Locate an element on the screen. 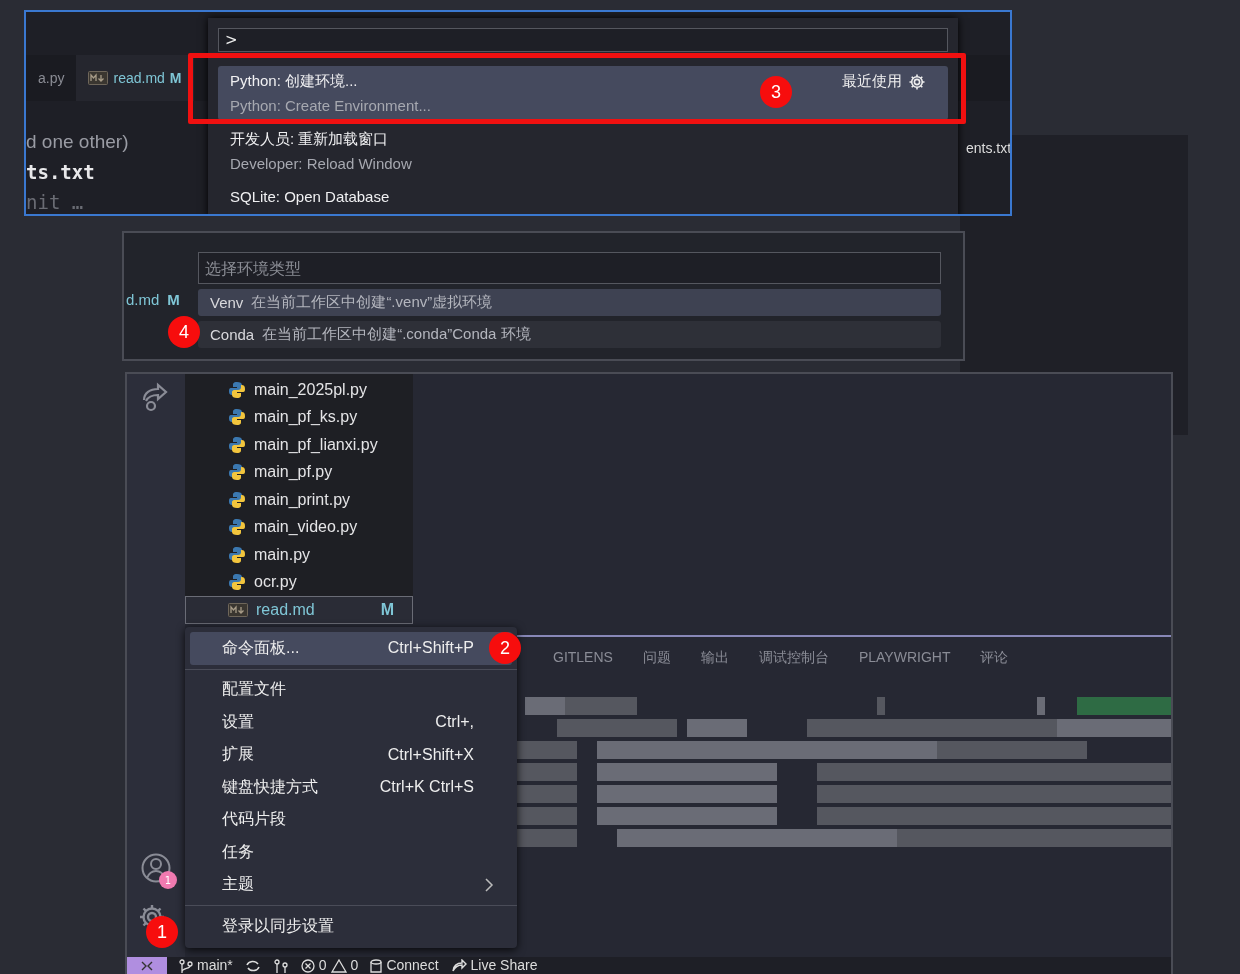 This screenshot has width=1240, height=974. recently-used-label: 最近使用 is located at coordinates (872, 81).